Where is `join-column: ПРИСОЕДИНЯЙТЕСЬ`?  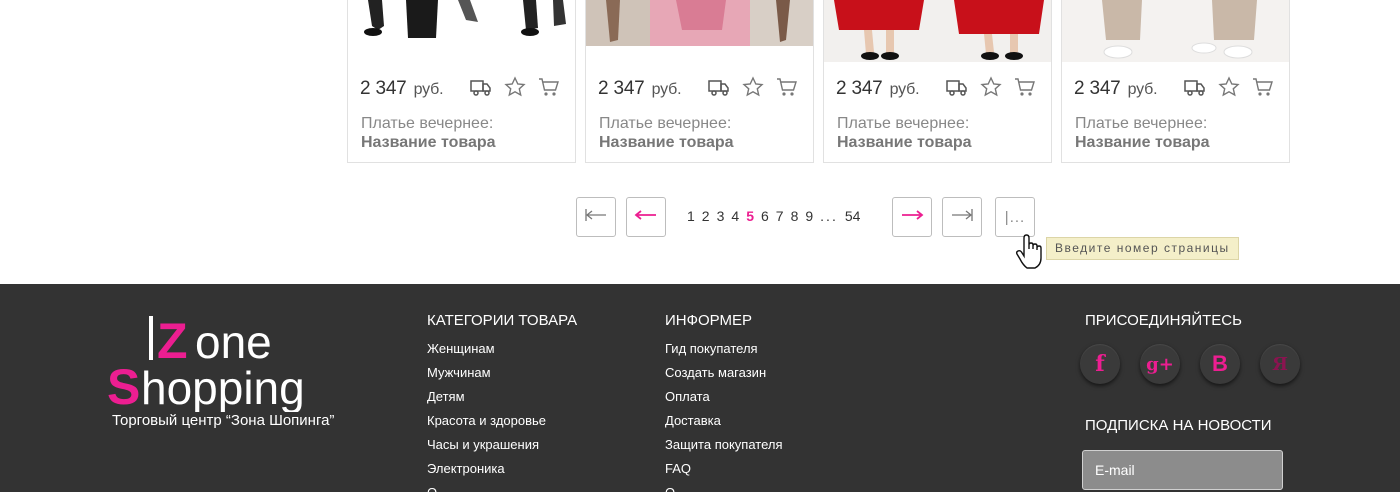
join-column: ПРИСОЕДИНЯЙТЕСЬ is located at coordinates (1163, 326).